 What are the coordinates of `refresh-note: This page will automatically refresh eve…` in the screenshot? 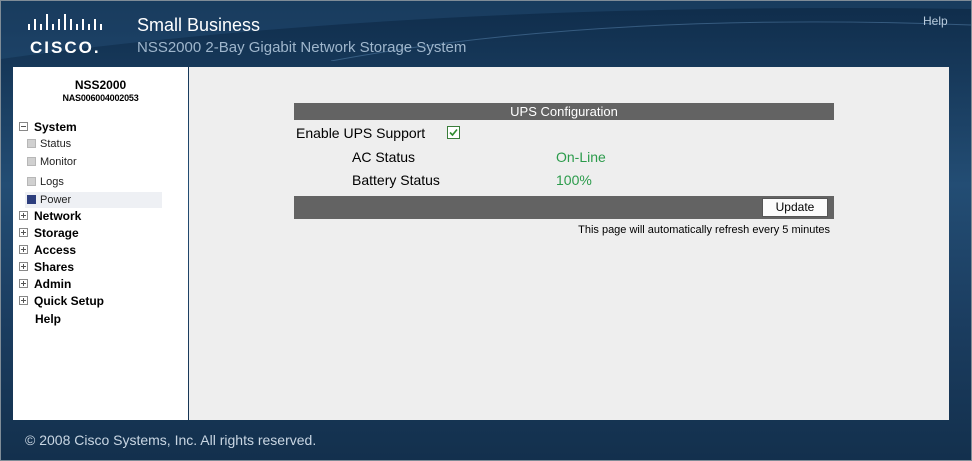 It's located at (704, 230).